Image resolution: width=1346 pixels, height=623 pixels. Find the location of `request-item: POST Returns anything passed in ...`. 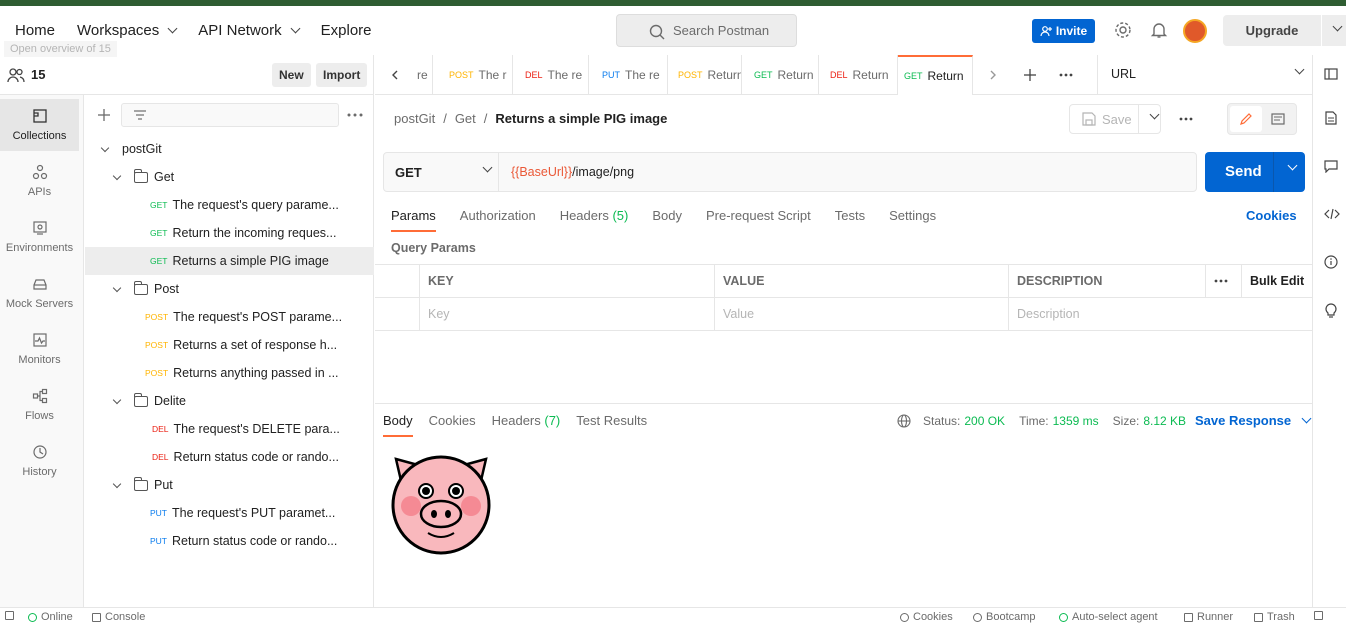

request-item: POST Returns anything passed in ... is located at coordinates (229, 373).